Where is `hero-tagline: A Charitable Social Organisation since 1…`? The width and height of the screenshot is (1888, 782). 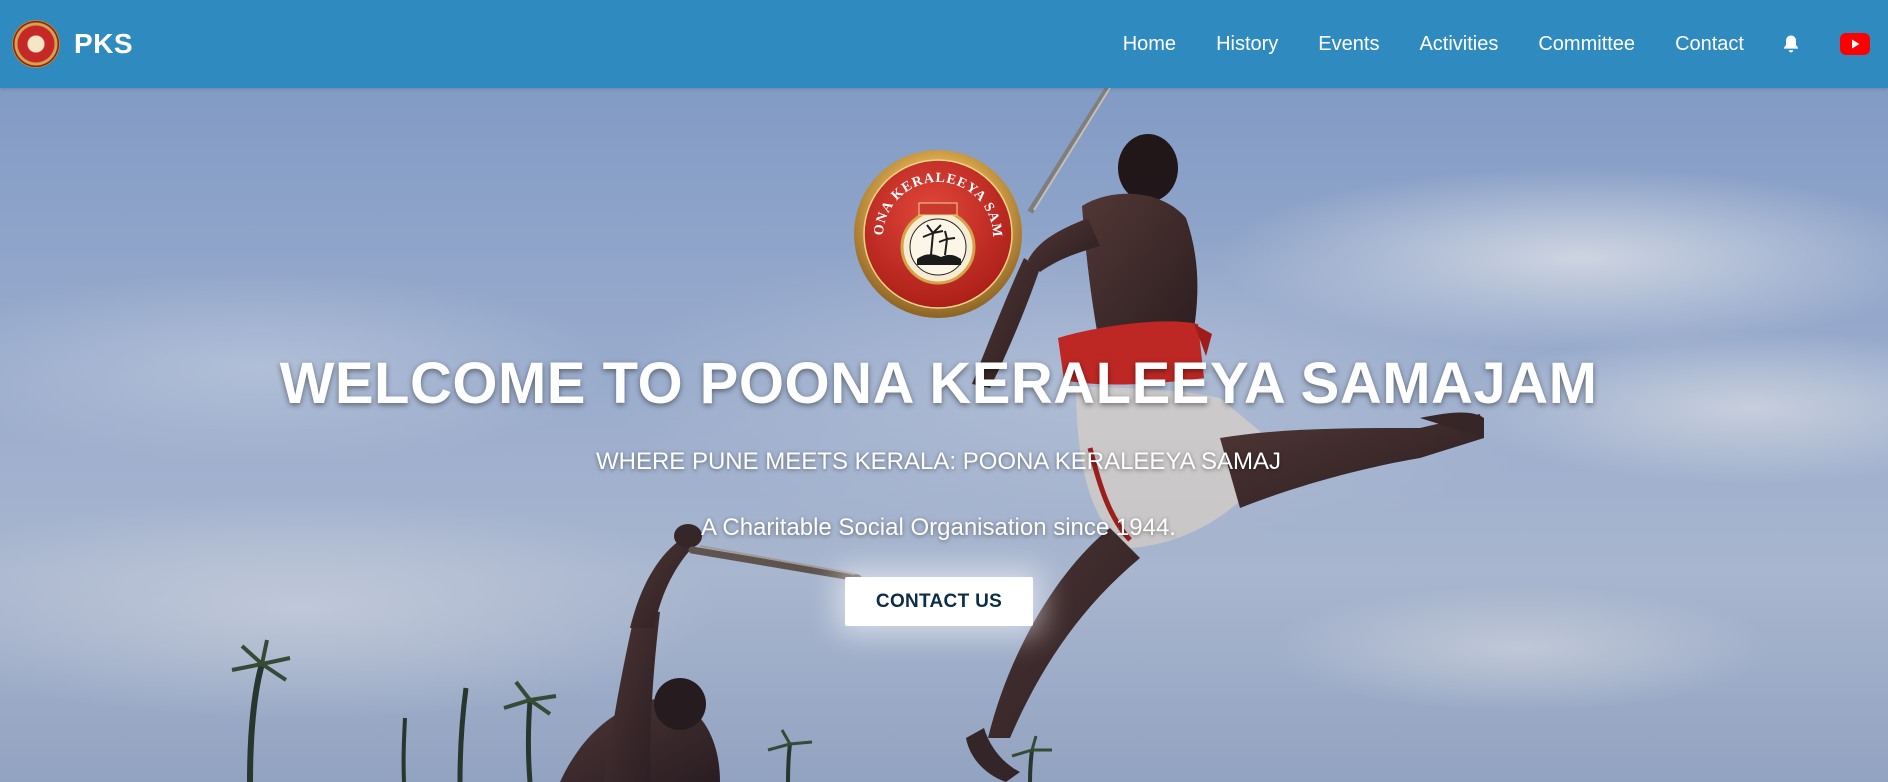 hero-tagline: A Charitable Social Organisation since 1… is located at coordinates (938, 527).